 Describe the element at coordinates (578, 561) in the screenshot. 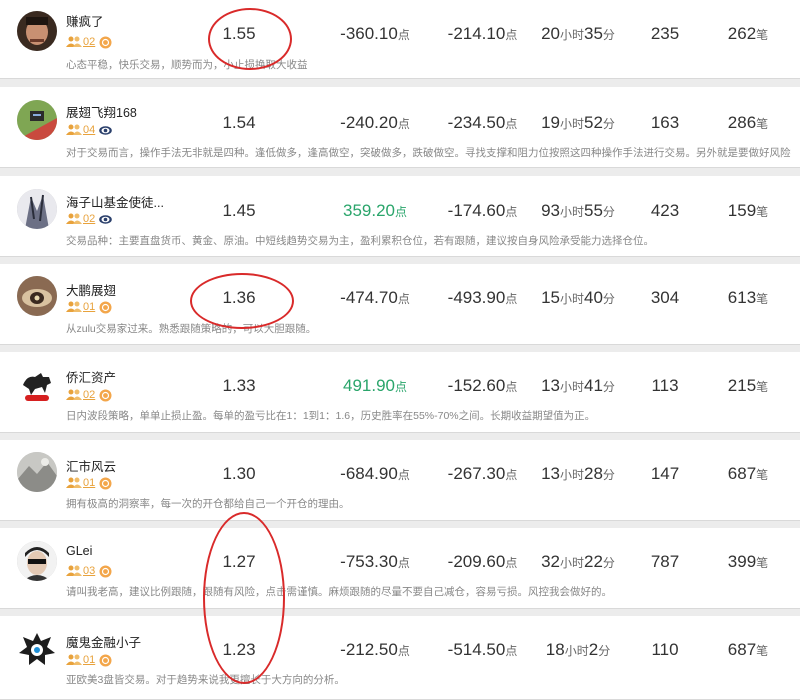

I see `holding-time: 32小时22分` at that location.